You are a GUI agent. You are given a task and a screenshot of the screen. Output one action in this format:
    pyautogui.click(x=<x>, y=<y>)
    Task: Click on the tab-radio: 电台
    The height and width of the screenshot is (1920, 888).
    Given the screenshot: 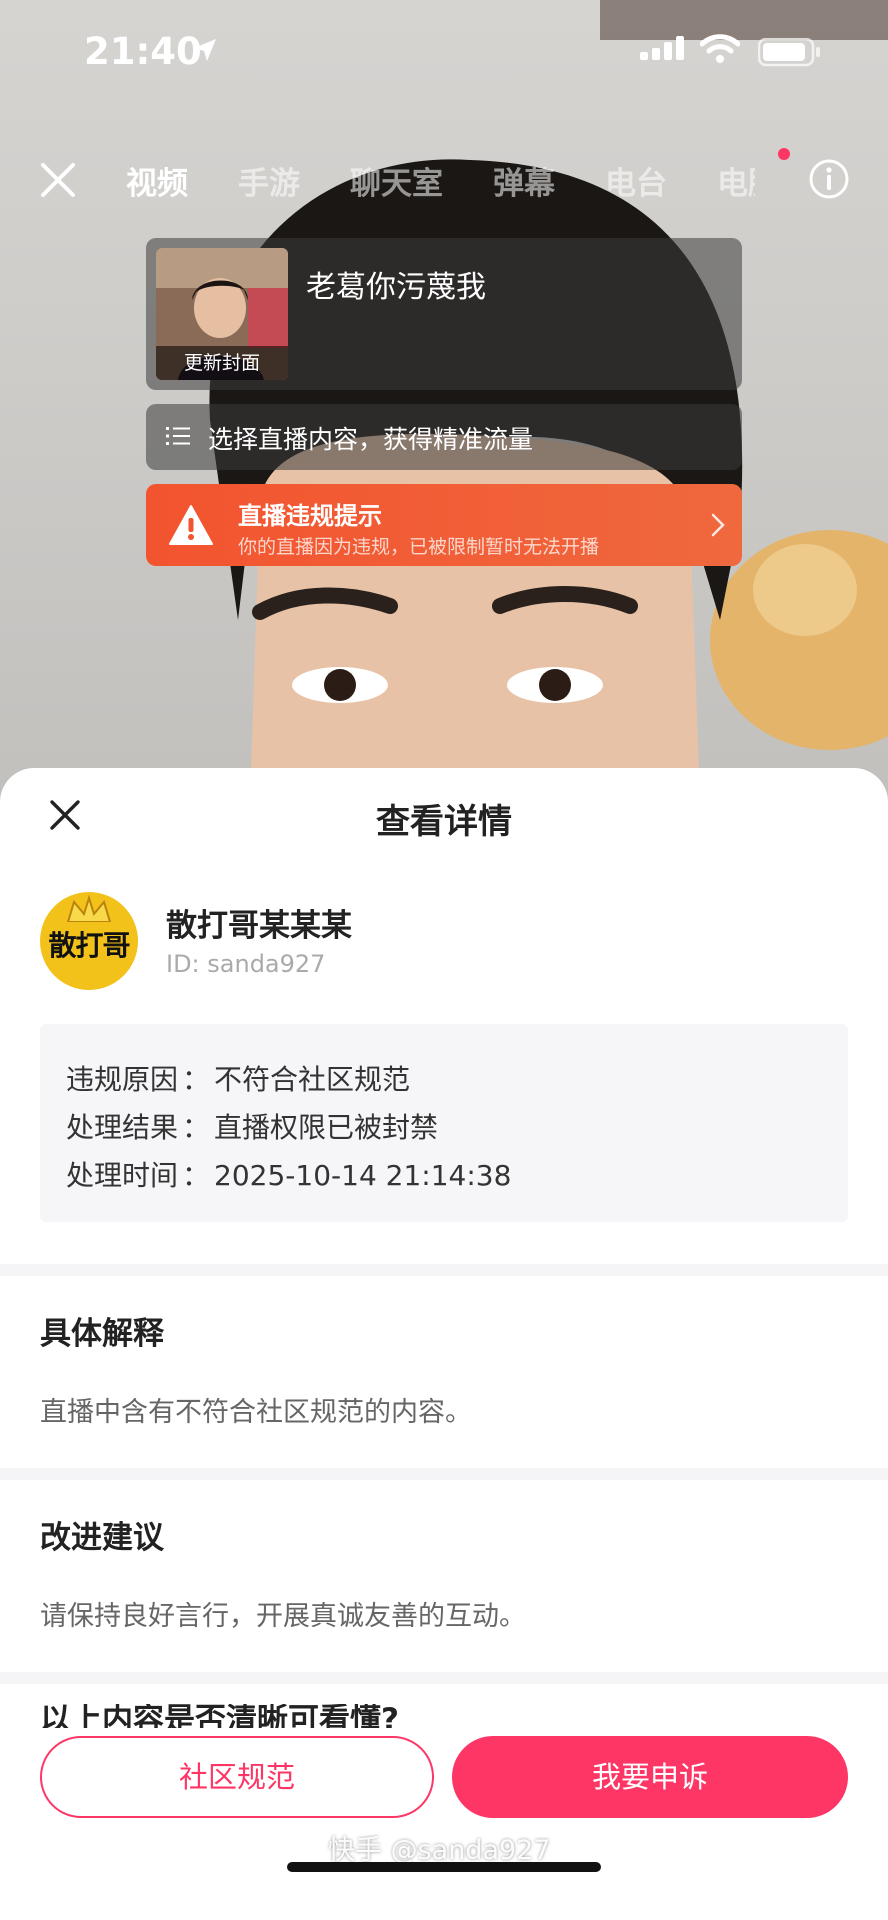 What is the action you would take?
    pyautogui.click(x=636, y=180)
    